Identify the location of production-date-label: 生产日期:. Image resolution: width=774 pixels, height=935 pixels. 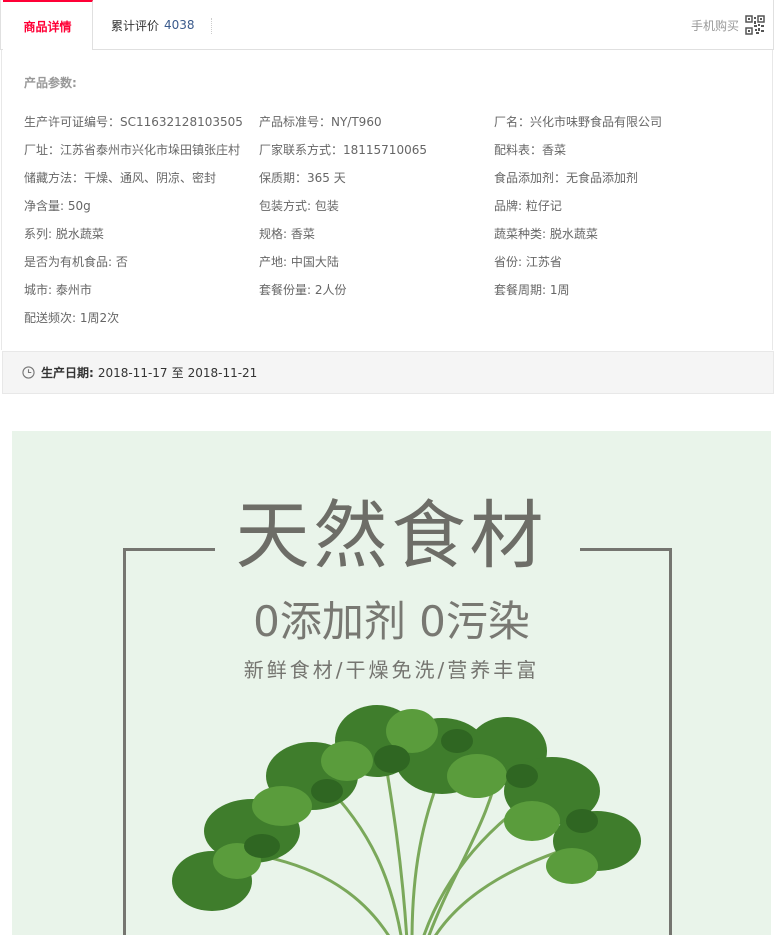
(67, 373).